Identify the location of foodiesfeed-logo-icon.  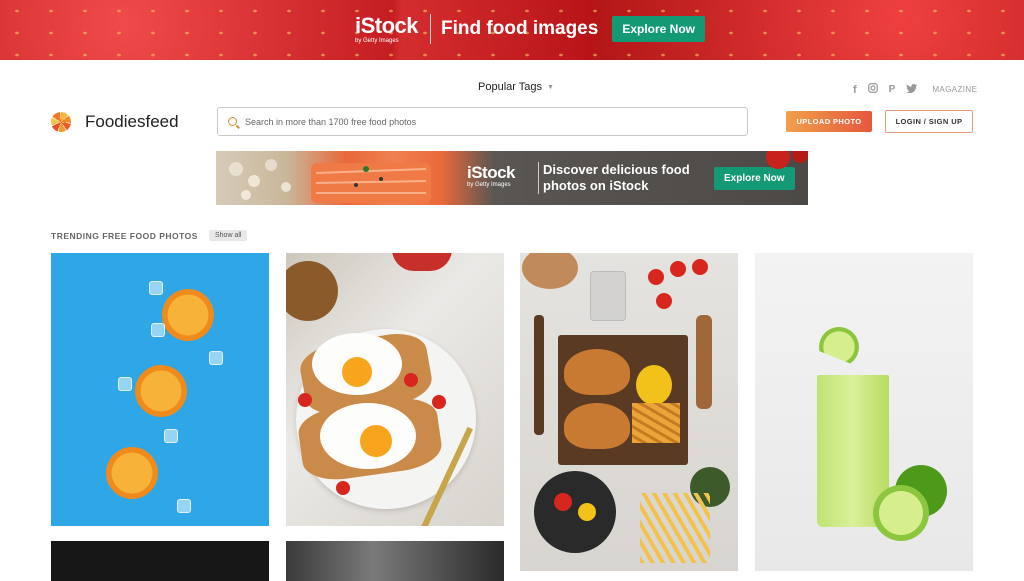
(61, 122).